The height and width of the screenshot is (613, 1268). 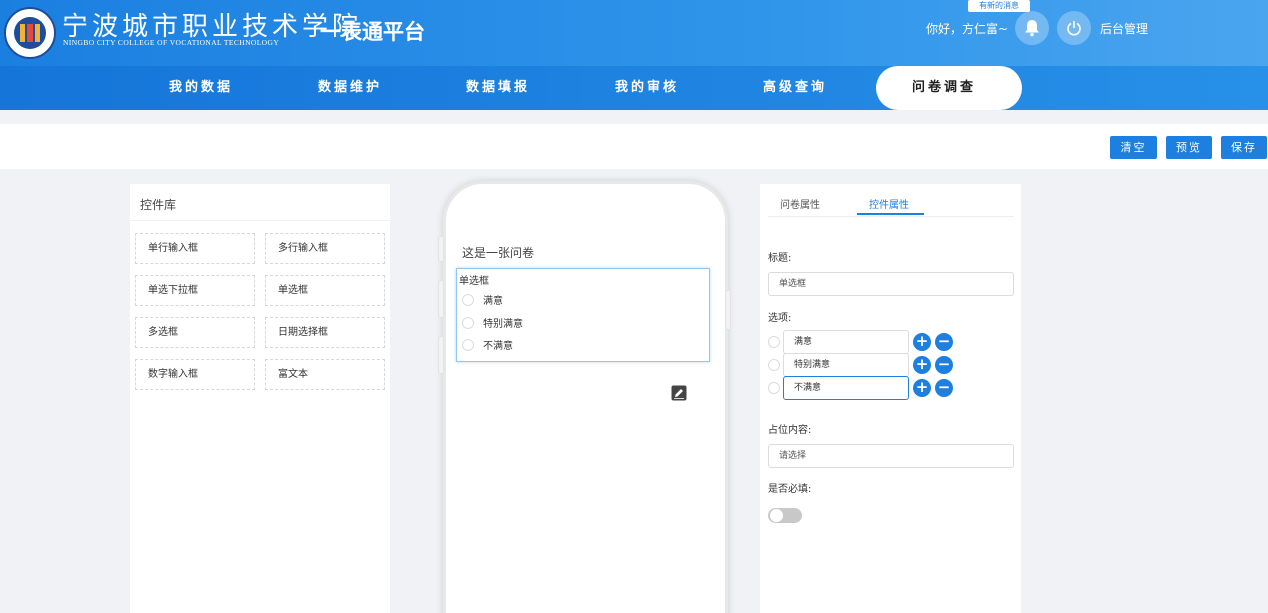 I want to click on clear-button: 清空, so click(x=1133, y=147).